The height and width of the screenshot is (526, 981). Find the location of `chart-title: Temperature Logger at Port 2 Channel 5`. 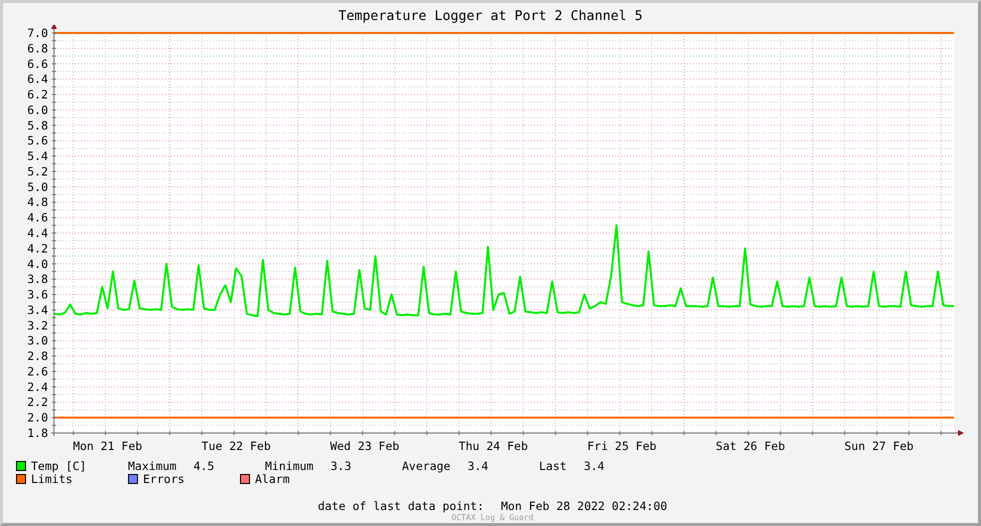

chart-title: Temperature Logger at Port 2 Channel 5 is located at coordinates (490, 17).